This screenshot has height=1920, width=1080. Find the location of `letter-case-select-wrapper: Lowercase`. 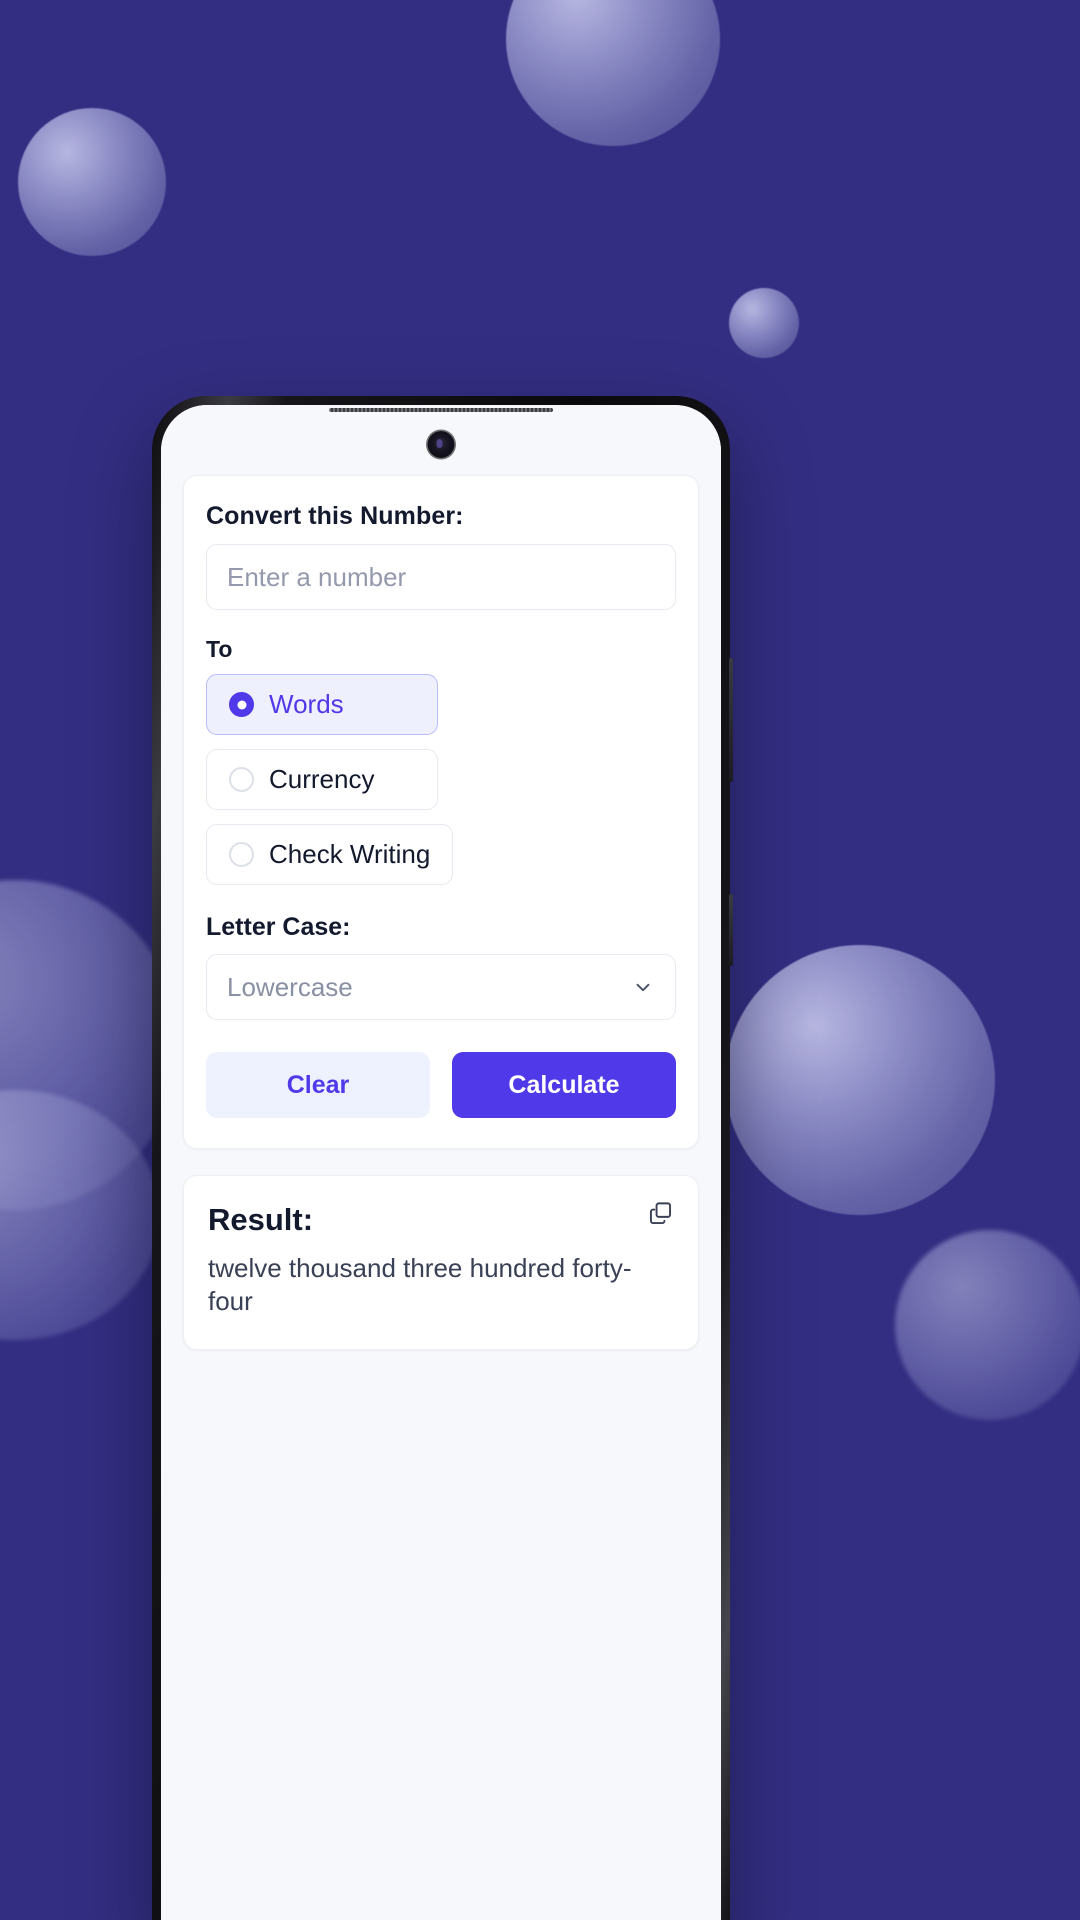

letter-case-select-wrapper: Lowercase is located at coordinates (441, 987).